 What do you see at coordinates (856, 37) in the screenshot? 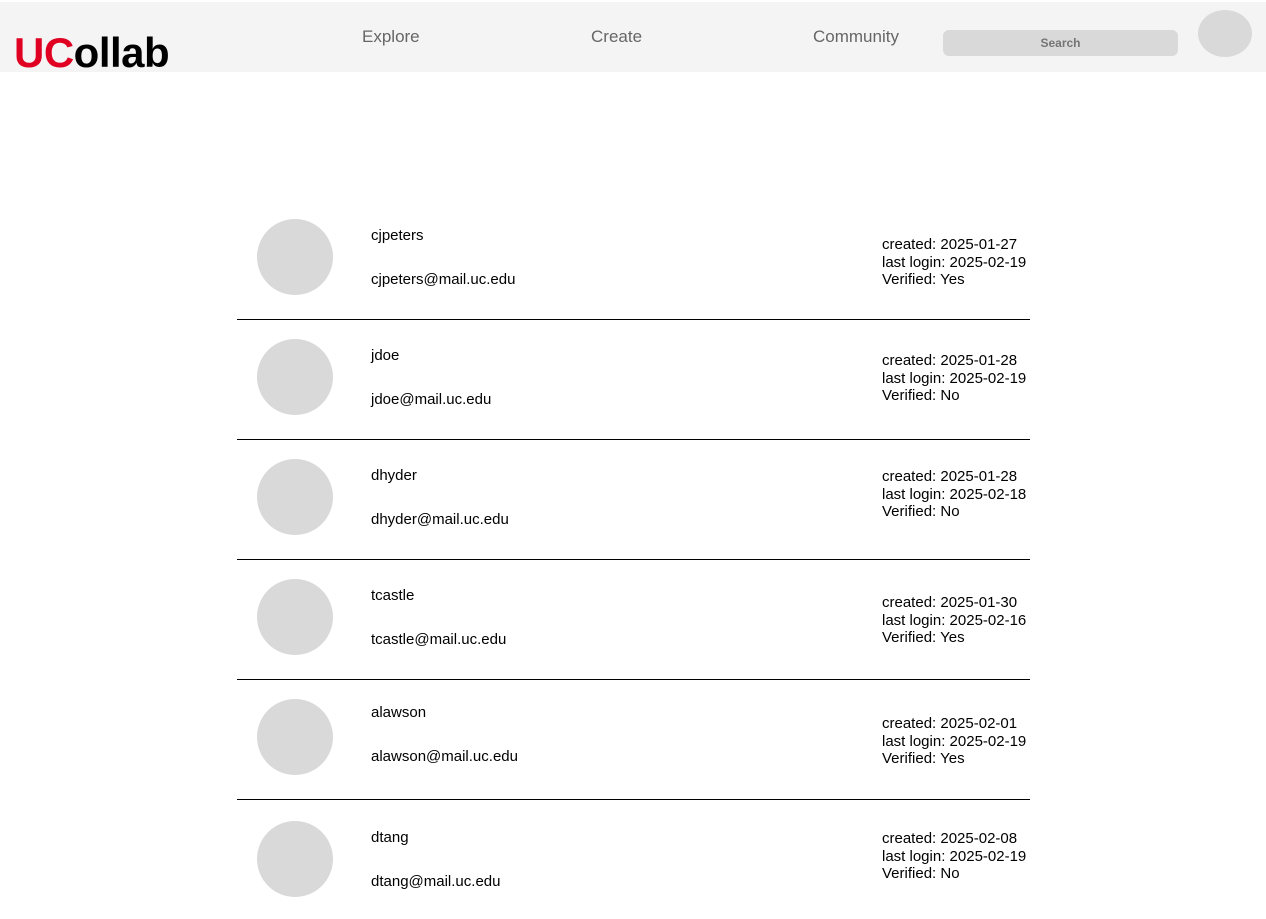
I see `nav-community: Community` at bounding box center [856, 37].